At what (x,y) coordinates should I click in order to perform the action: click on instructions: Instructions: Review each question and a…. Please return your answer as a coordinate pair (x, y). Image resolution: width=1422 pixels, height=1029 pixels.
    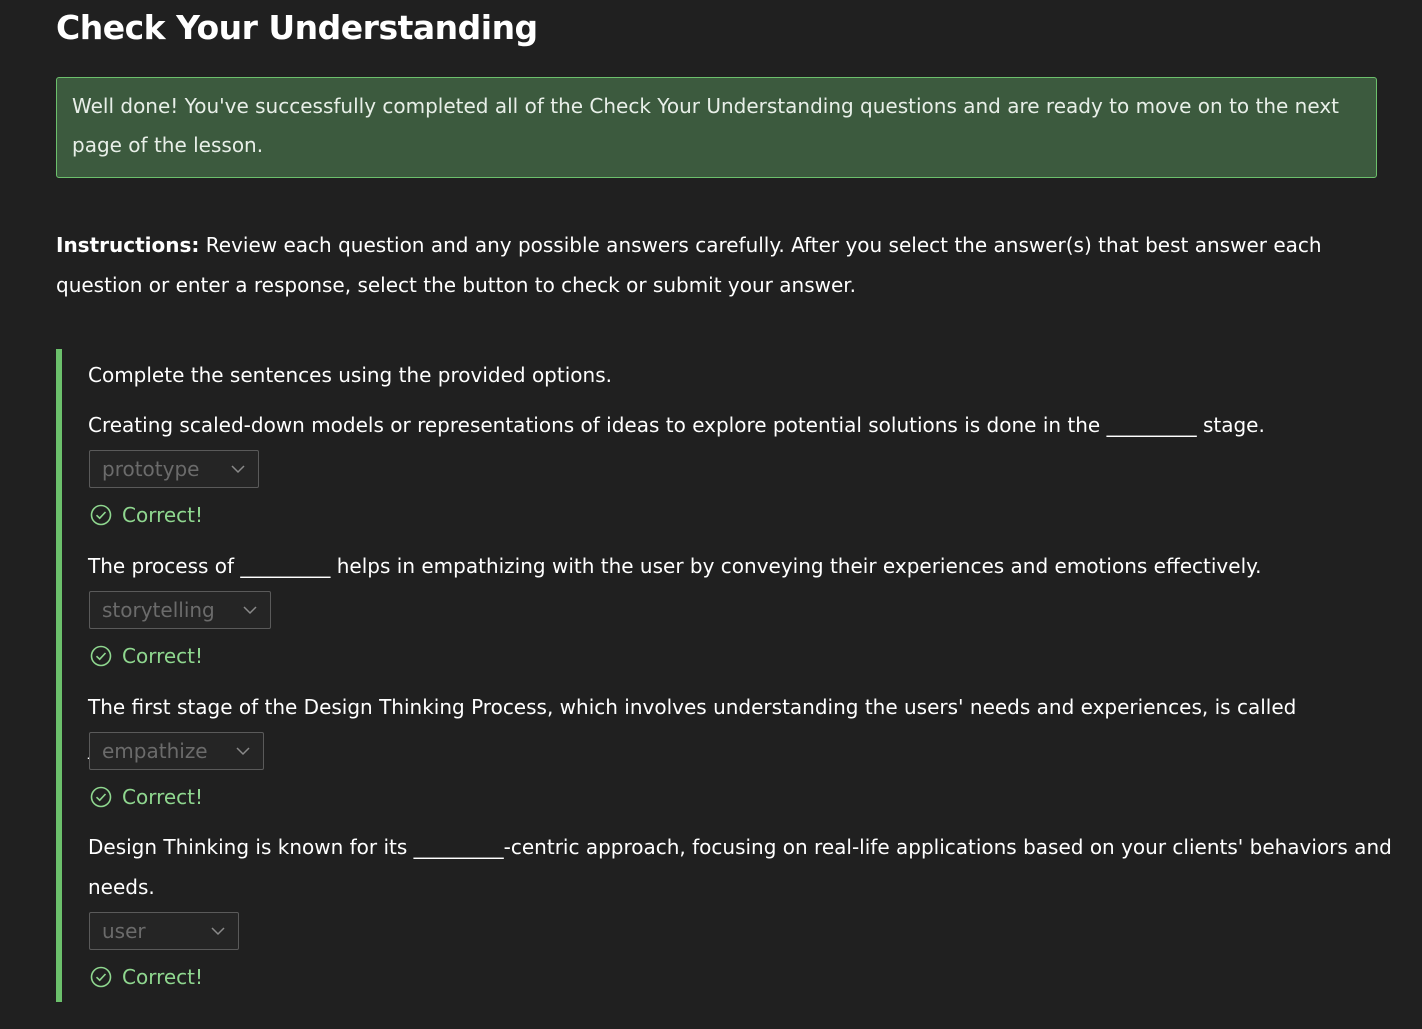
    Looking at the image, I should click on (721, 265).